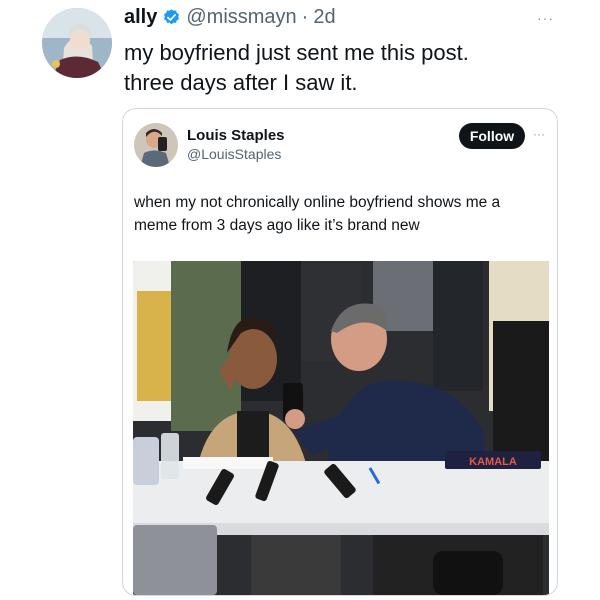 The height and width of the screenshot is (600, 600). I want to click on verified-badge-icon, so click(171, 17).